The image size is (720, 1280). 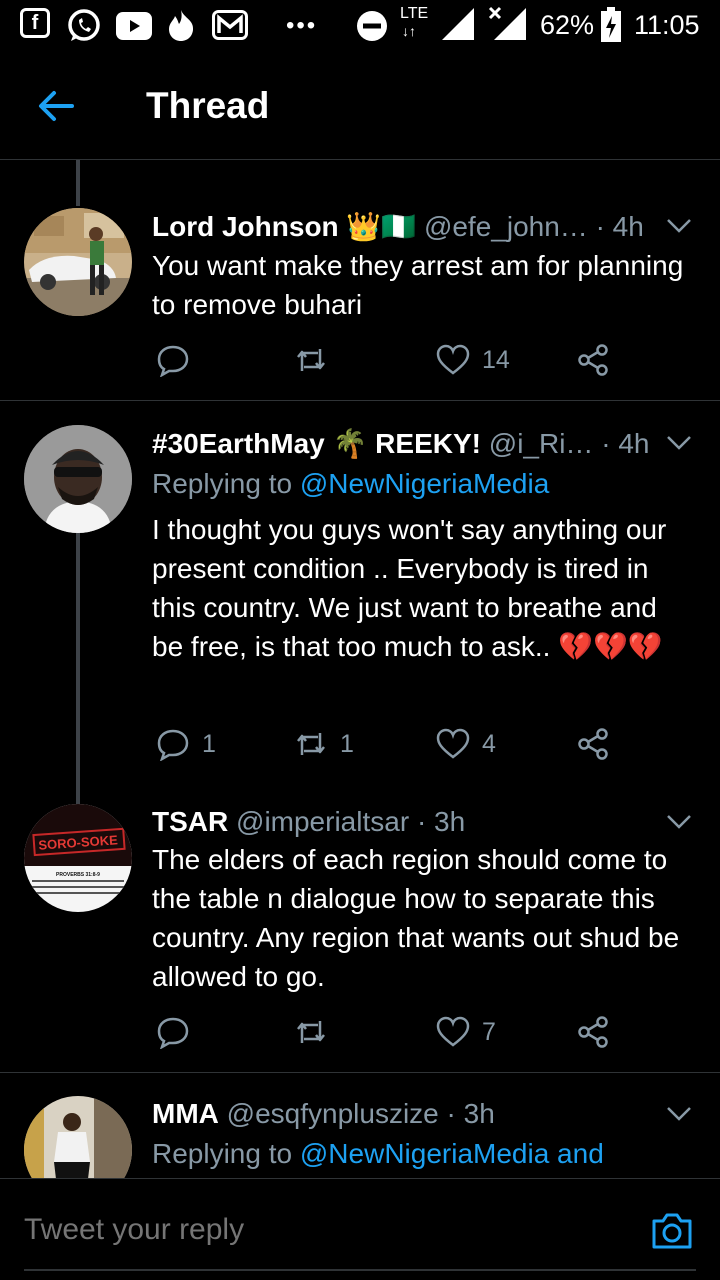 I want to click on like-button: 7, so click(x=466, y=1032).